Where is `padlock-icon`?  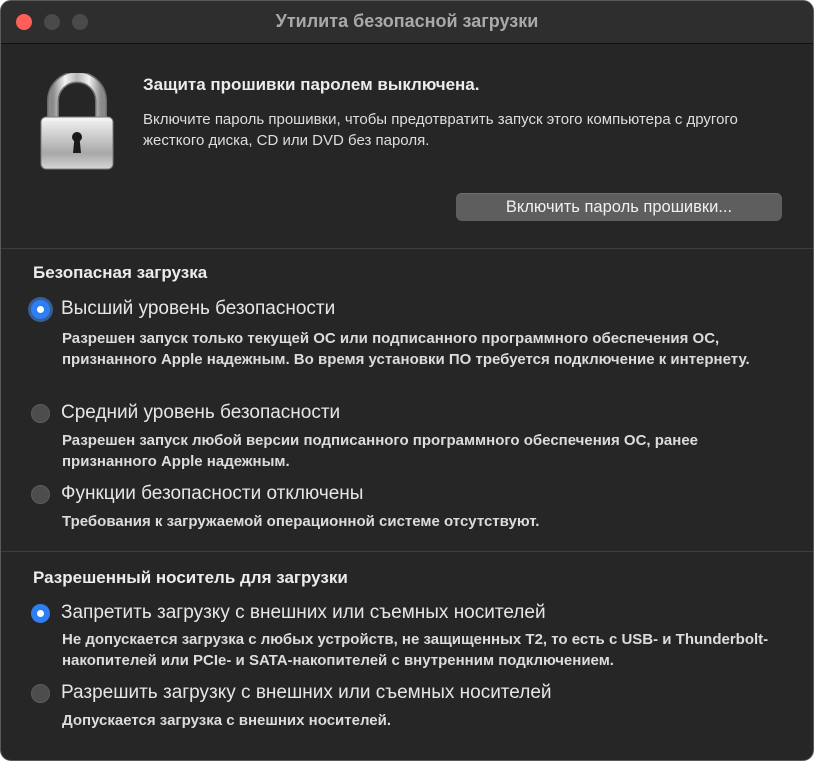
padlock-icon is located at coordinates (77, 121).